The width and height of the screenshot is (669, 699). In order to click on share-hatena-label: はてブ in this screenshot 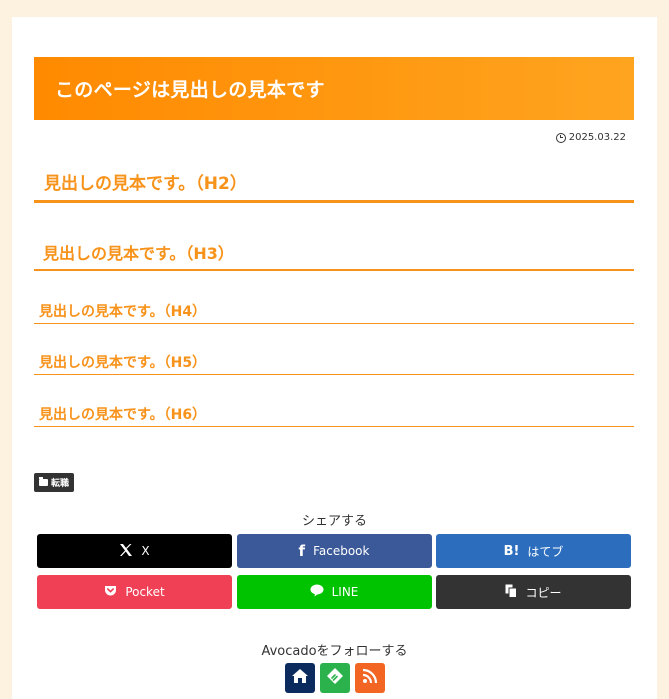, I will do `click(545, 551)`.